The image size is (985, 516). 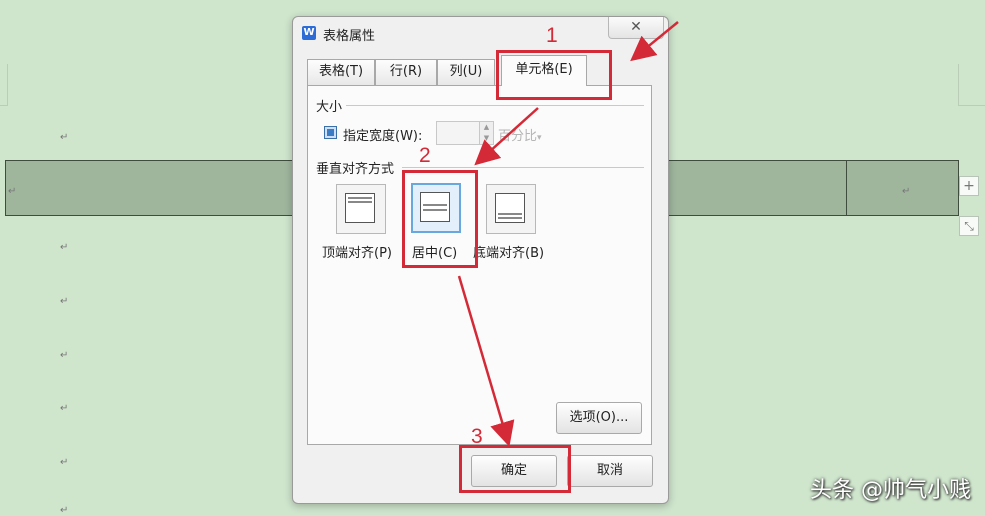 What do you see at coordinates (813, 188) in the screenshot?
I see `table-row-right` at bounding box center [813, 188].